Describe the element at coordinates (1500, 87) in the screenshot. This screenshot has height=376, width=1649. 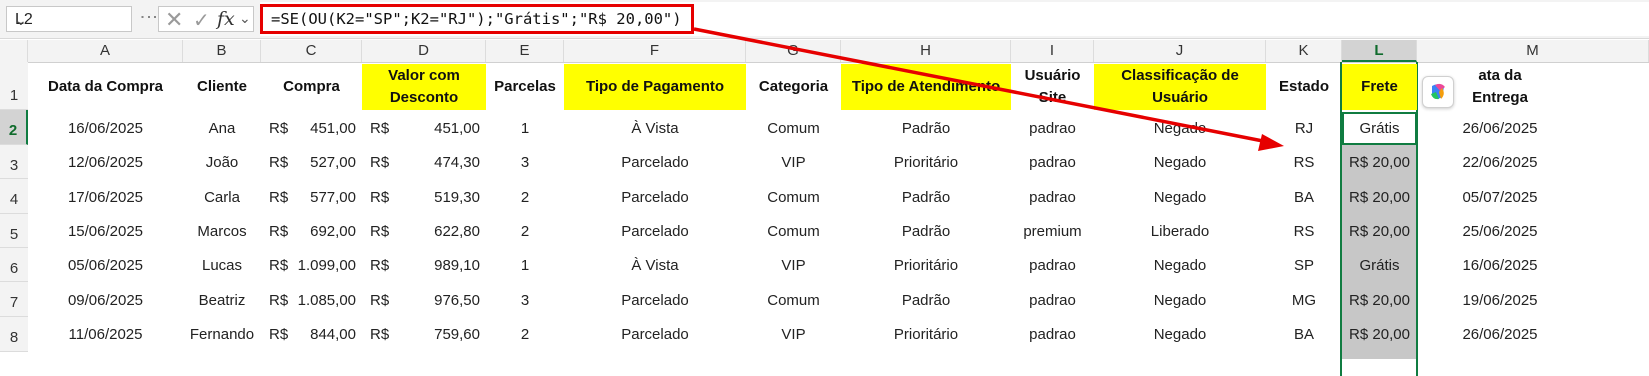
I see `header-data-entrega: ata da Entrega` at that location.